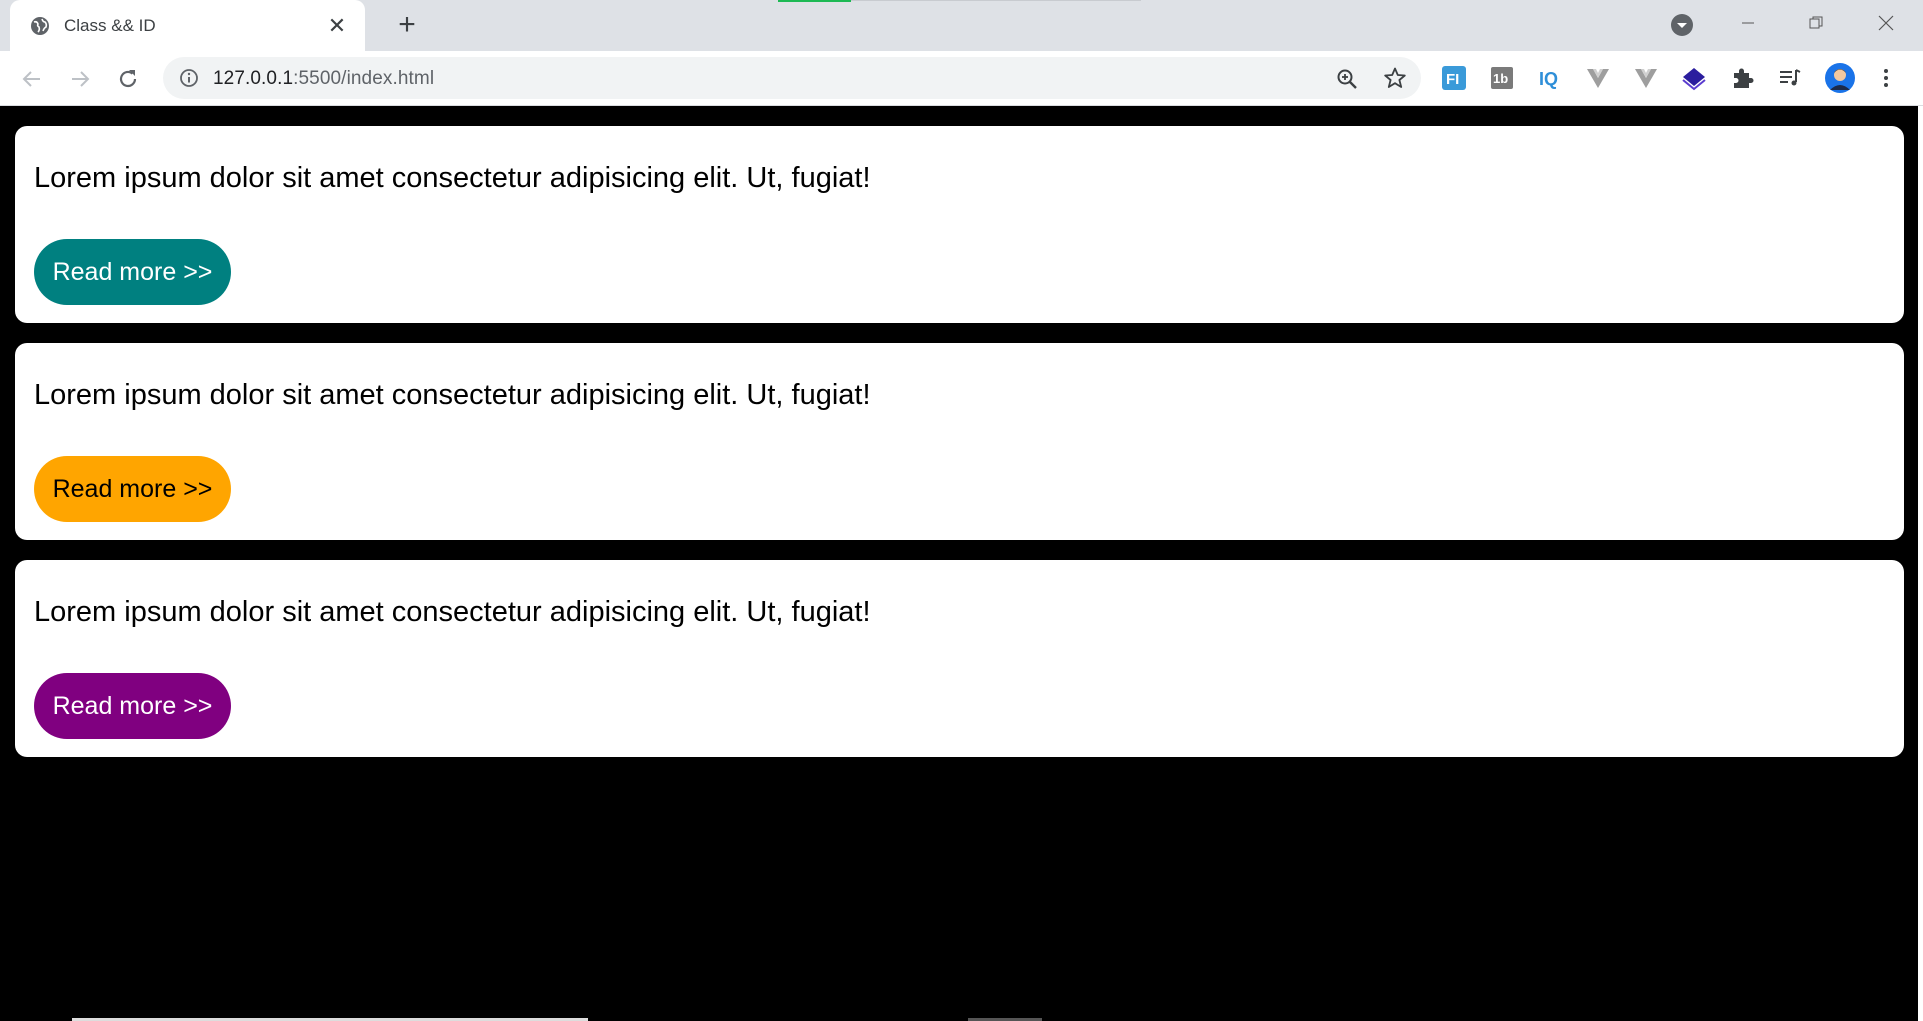  What do you see at coordinates (1742, 78) in the screenshot?
I see `puzzle-icon` at bounding box center [1742, 78].